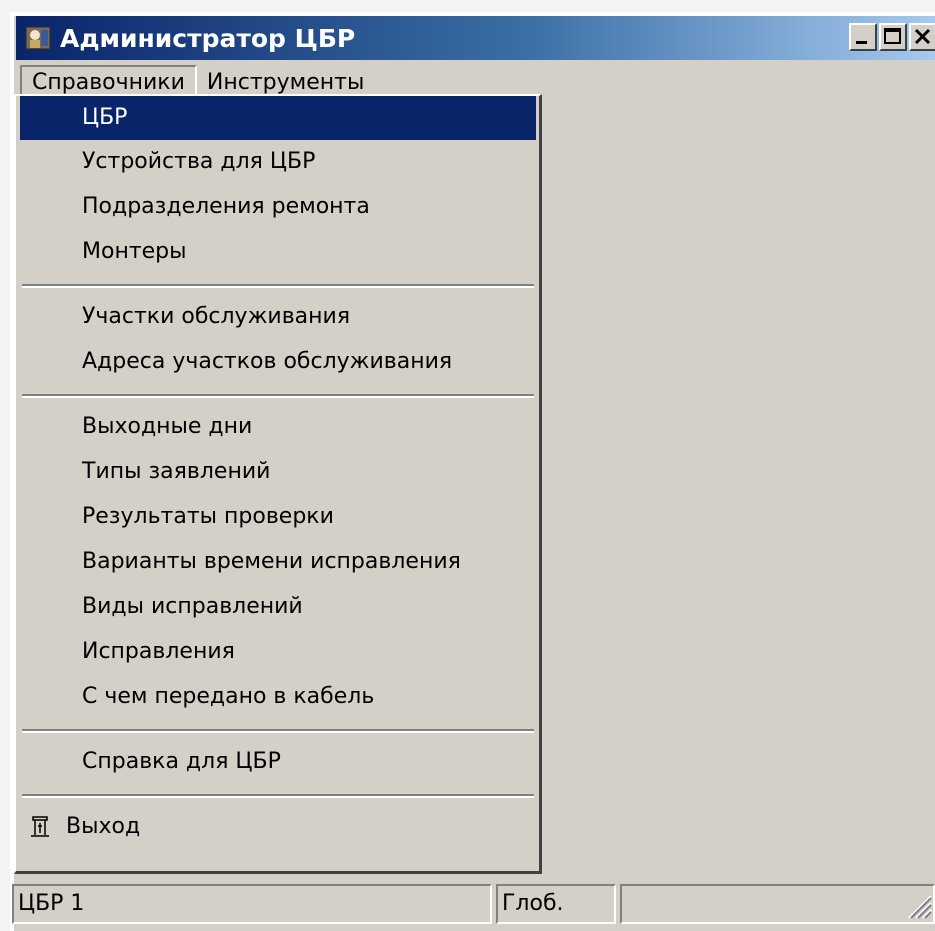  I want to click on minimize-button, so click(863, 37).